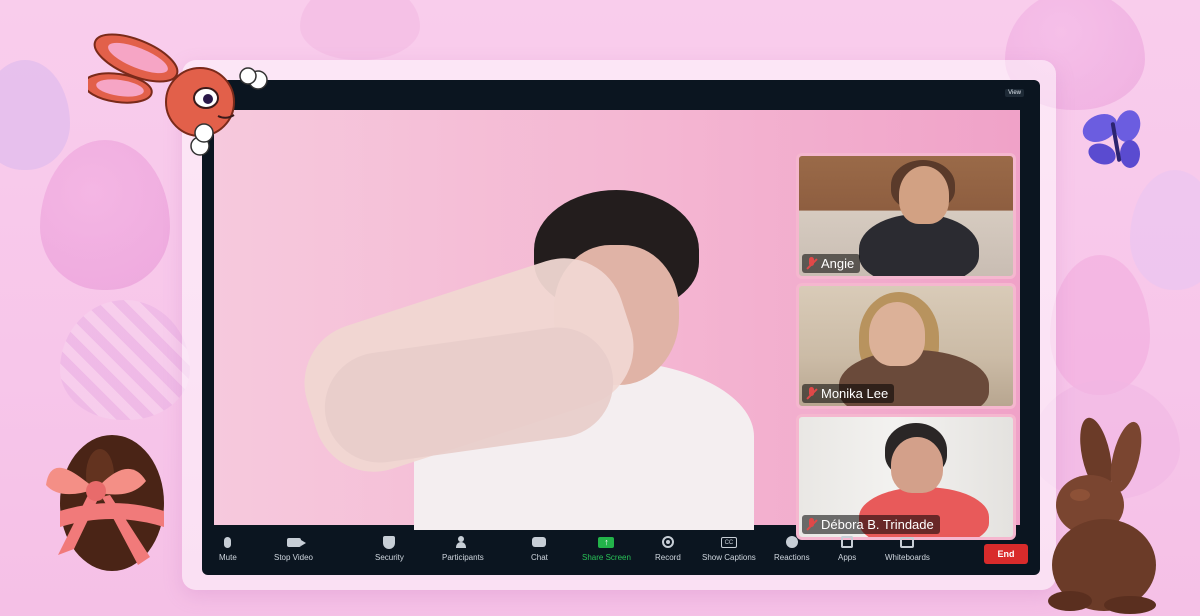 This screenshot has width=1200, height=616. I want to click on participants-icon, so click(463, 542).